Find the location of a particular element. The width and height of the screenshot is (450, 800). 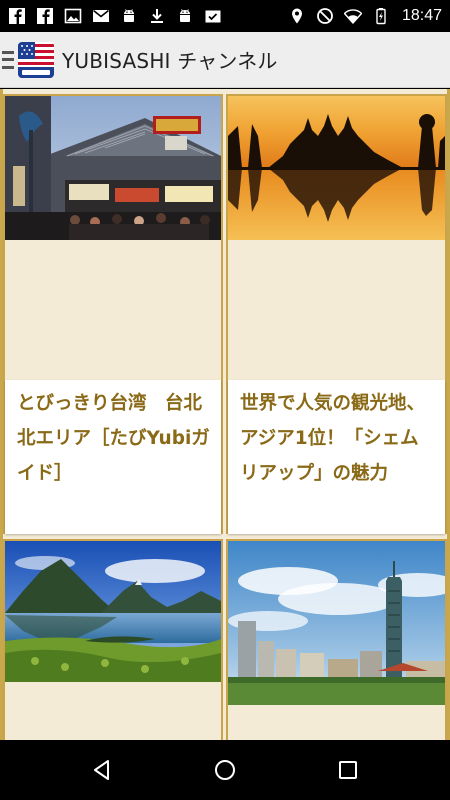

article-title: とびっきり台湾 台北 北エリア［たびYubiガイド］ is located at coordinates (113, 438).